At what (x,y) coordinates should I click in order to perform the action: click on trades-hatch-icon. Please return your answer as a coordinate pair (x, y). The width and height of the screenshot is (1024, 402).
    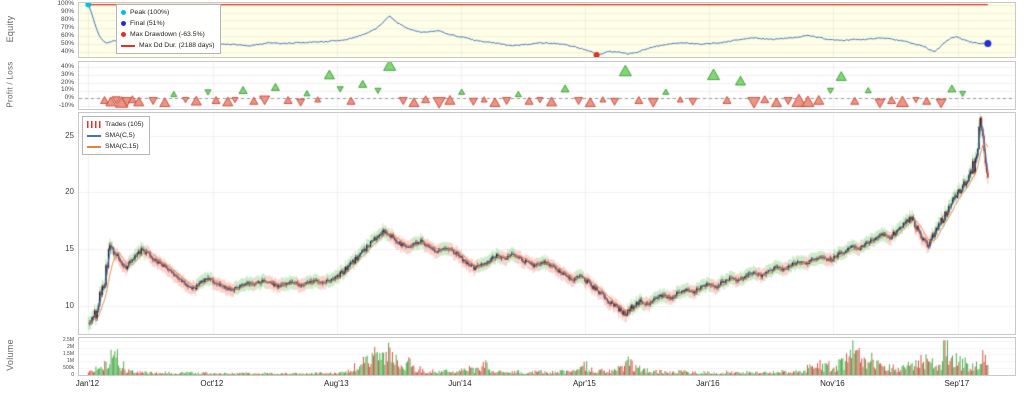
    Looking at the image, I should click on (94, 124).